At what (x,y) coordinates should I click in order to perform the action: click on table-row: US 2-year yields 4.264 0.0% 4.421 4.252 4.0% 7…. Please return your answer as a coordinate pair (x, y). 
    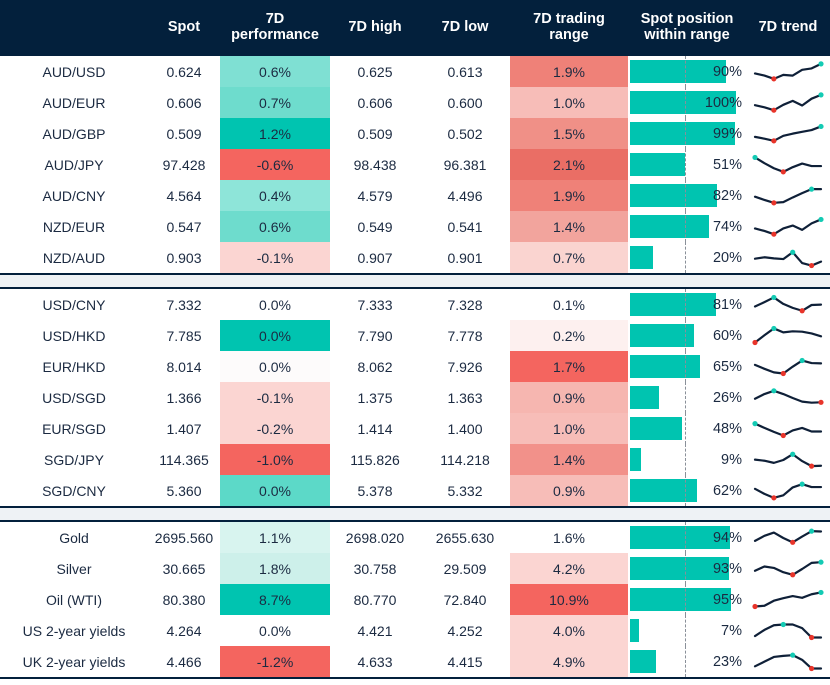
    Looking at the image, I should click on (415, 630).